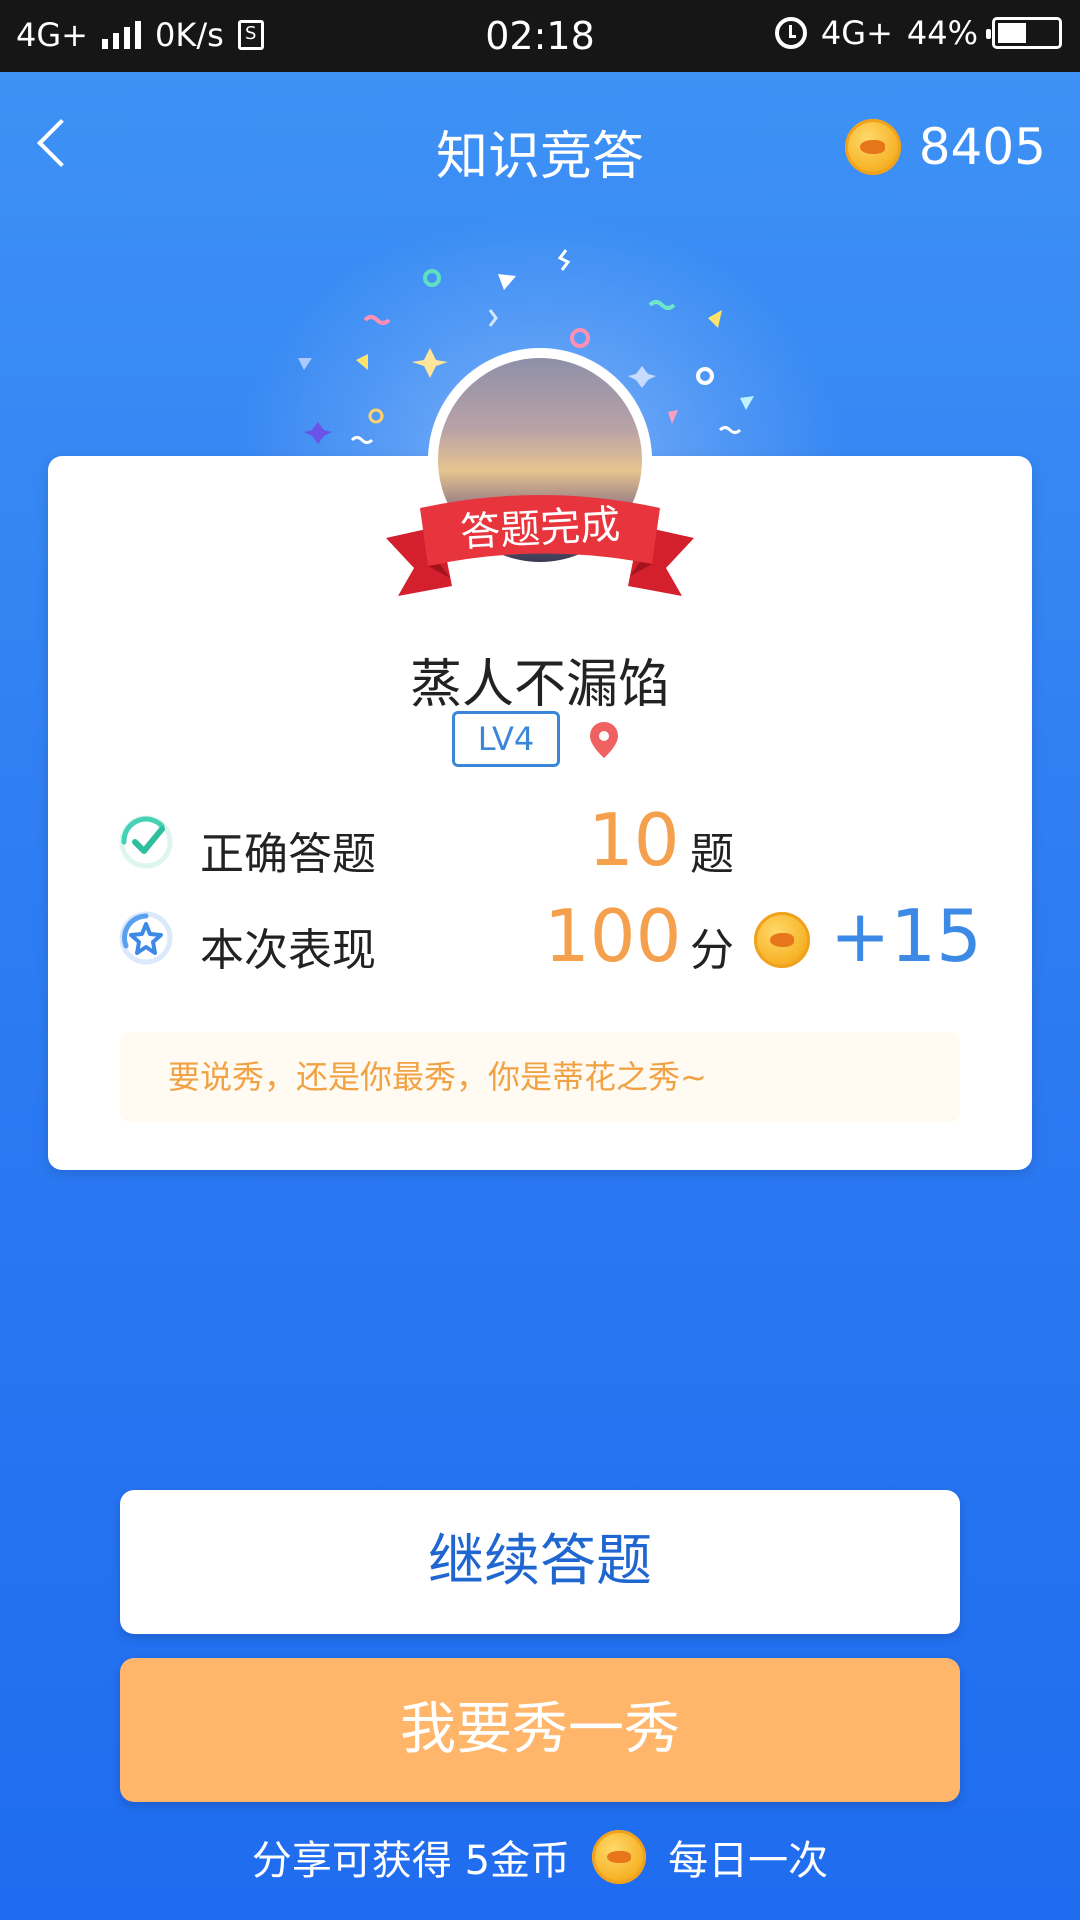  What do you see at coordinates (288, 854) in the screenshot?
I see `stat-label: 正确答题` at bounding box center [288, 854].